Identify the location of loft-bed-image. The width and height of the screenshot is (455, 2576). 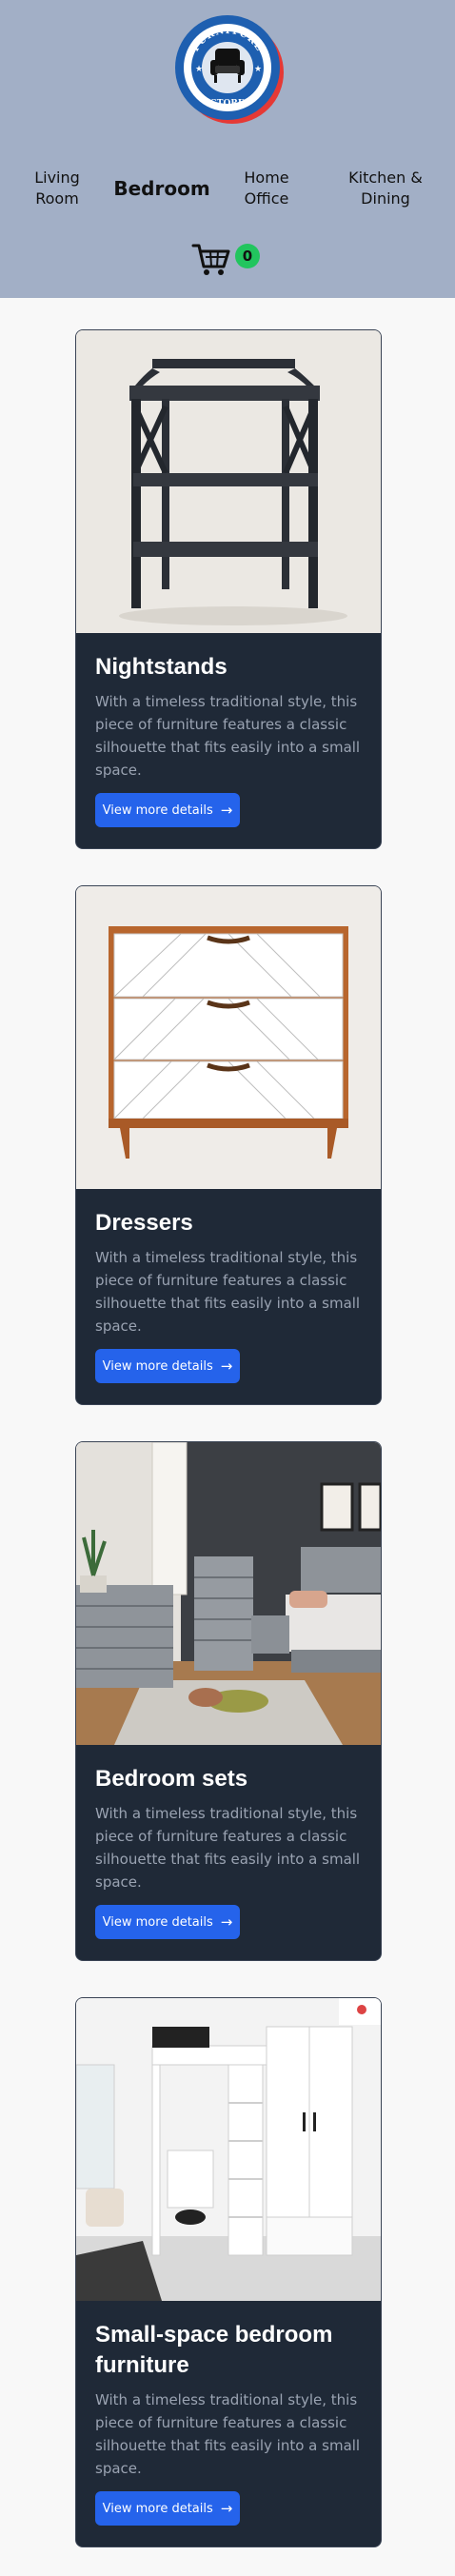
(228, 2149).